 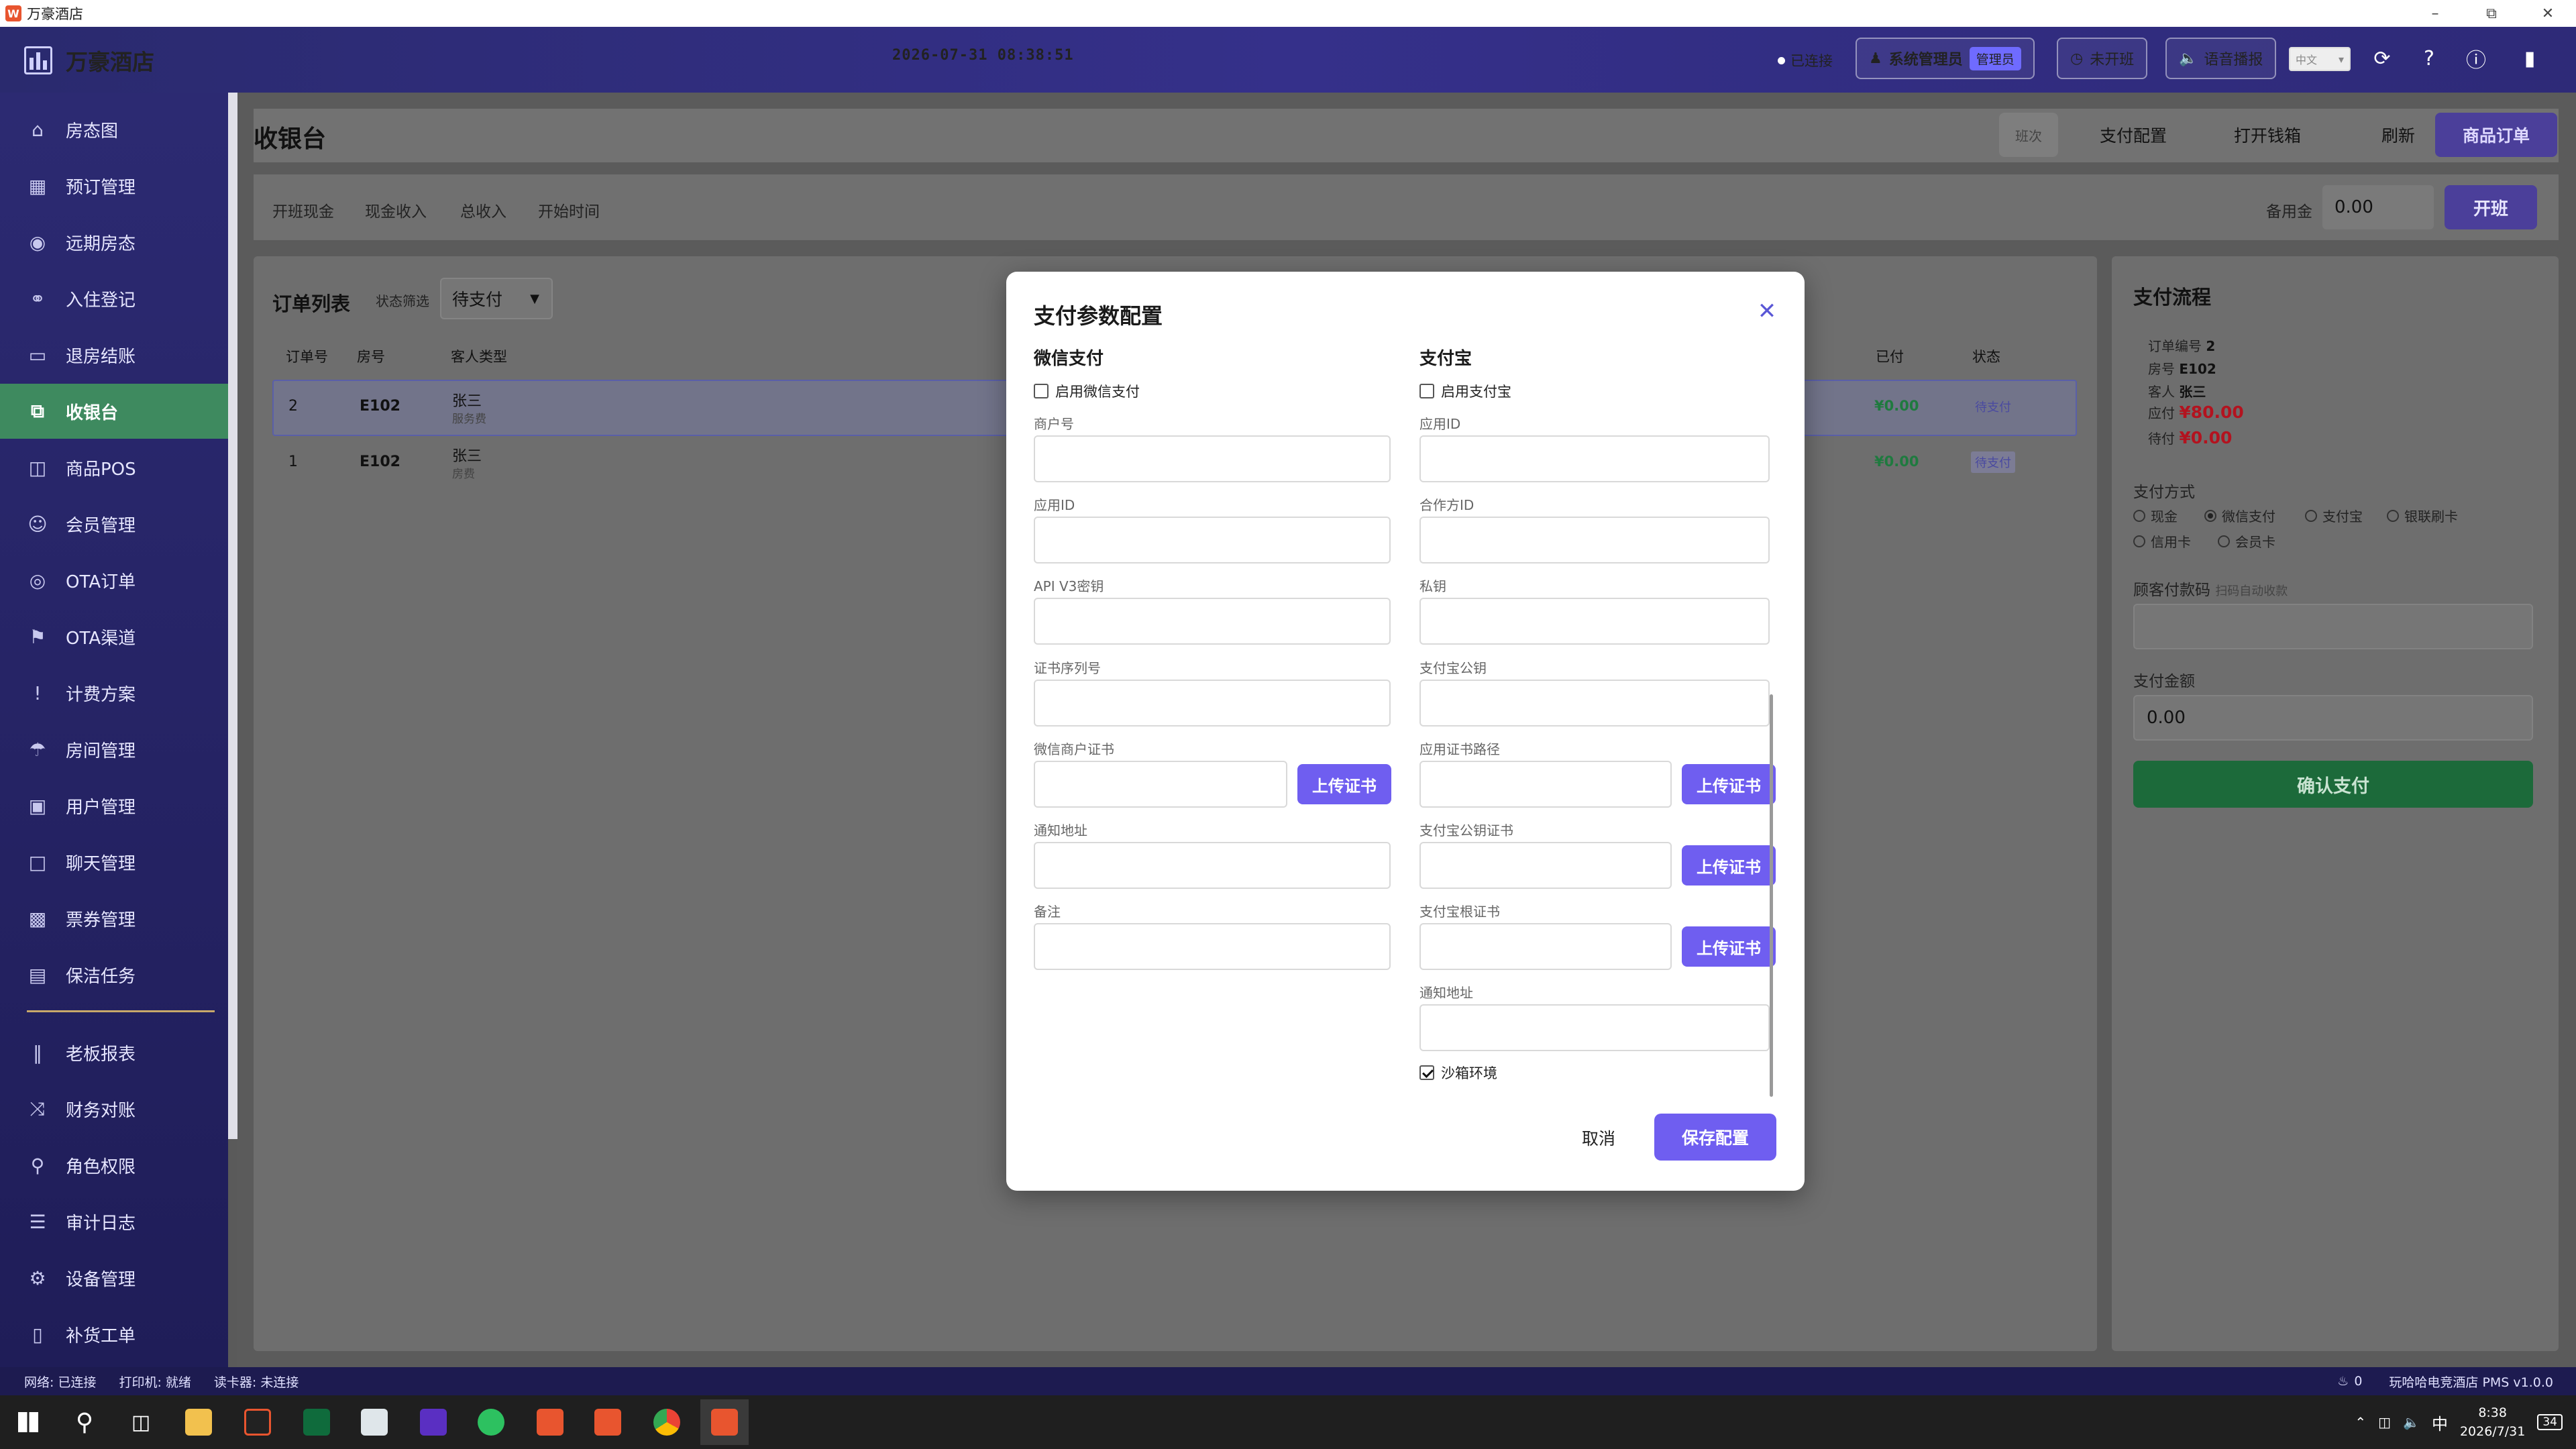 I want to click on sidebar-item-checkout: ▭ 退房结账, so click(x=114, y=354).